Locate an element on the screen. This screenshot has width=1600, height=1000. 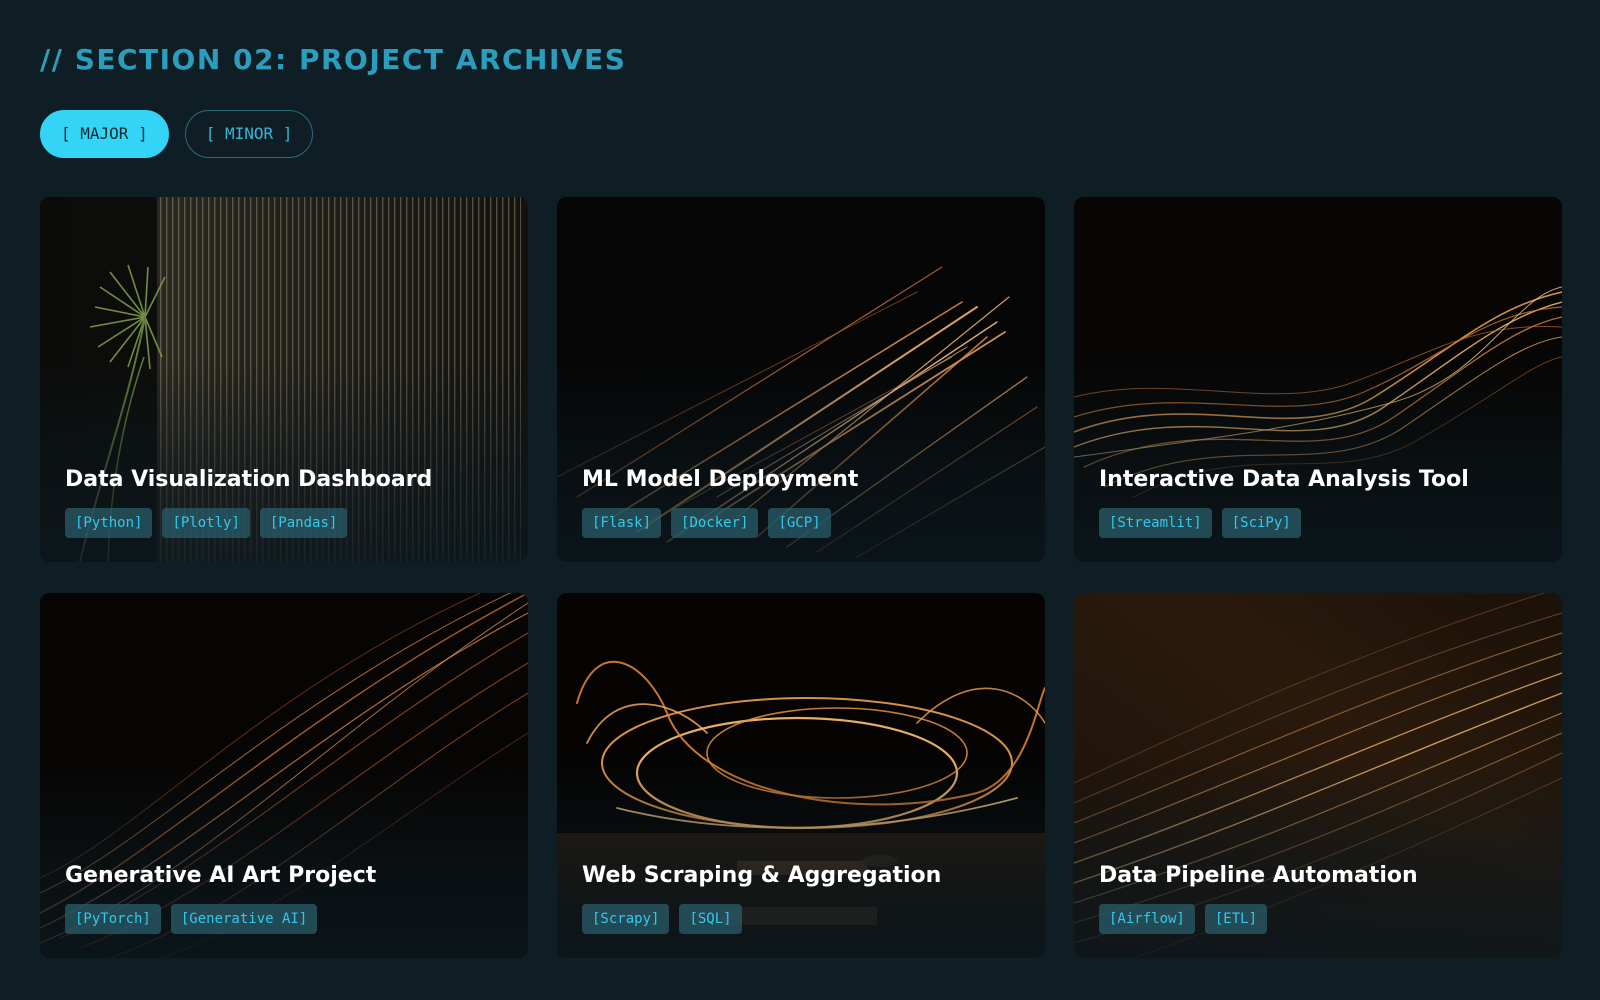
tech-tag: [SQL] is located at coordinates (710, 919).